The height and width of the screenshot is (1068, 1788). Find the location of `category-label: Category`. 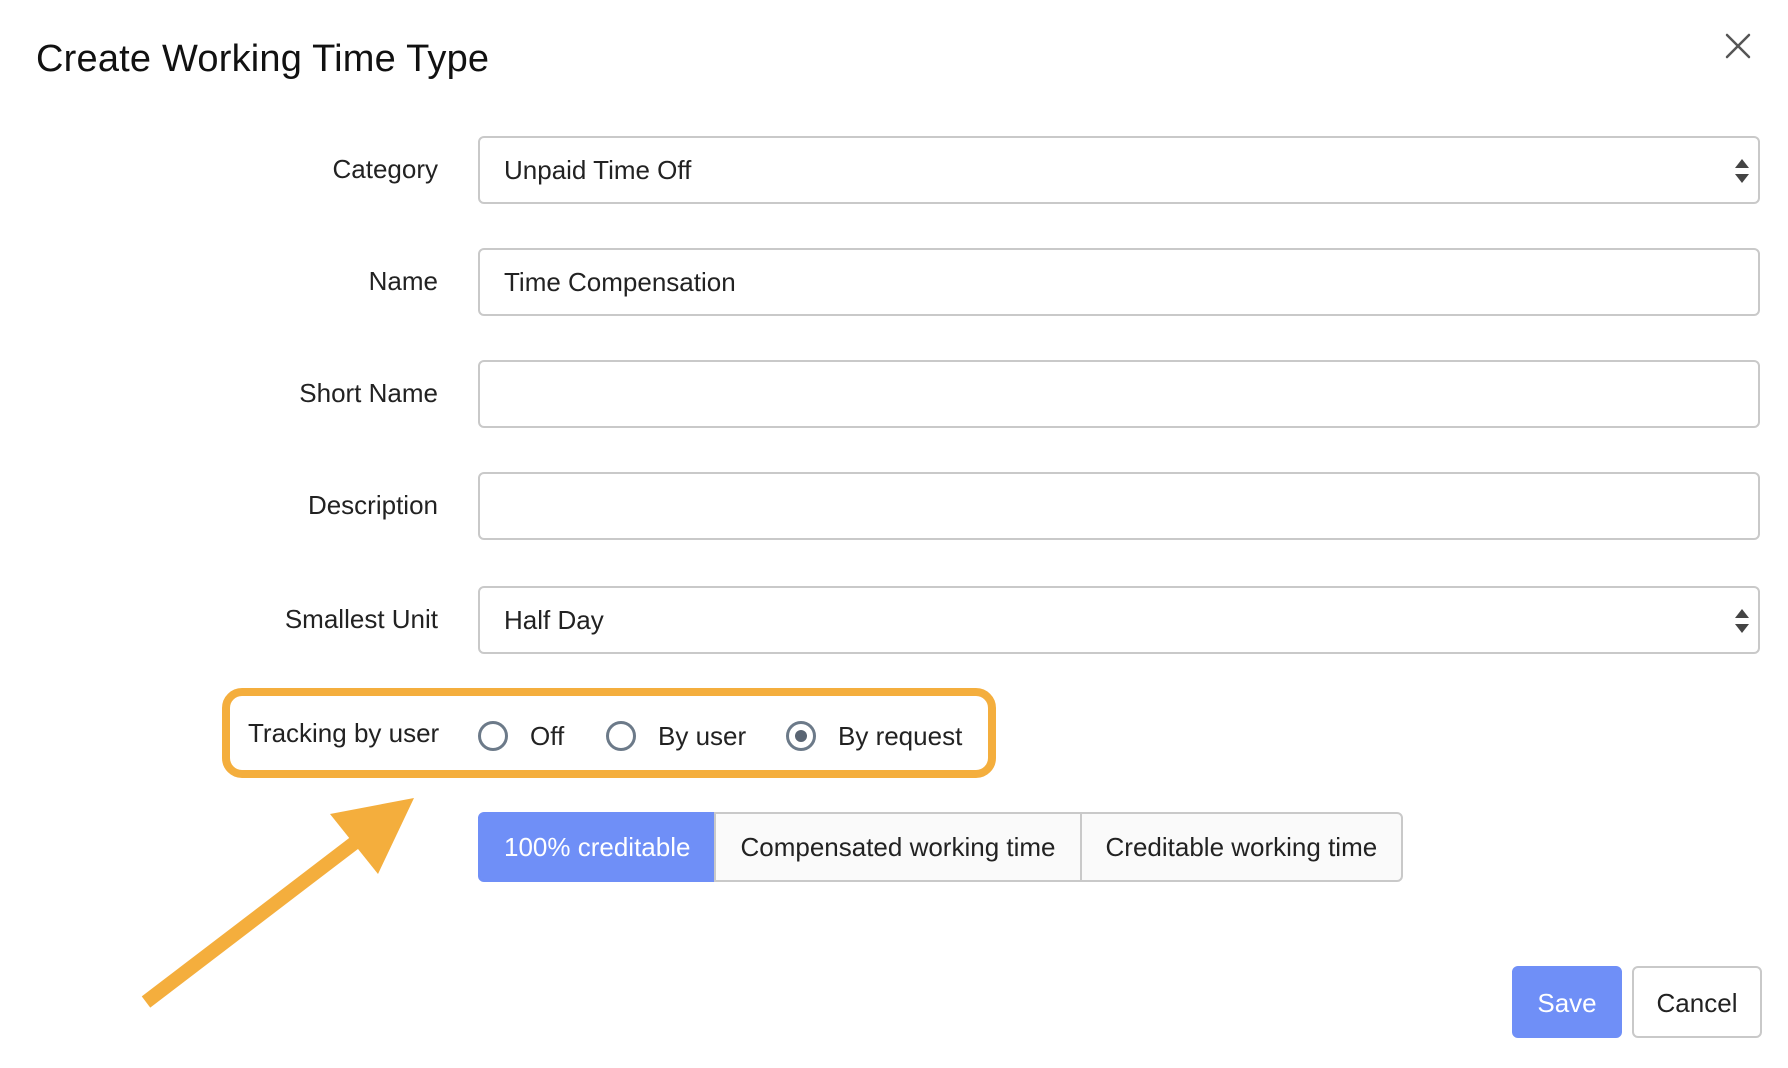

category-label: Category is located at coordinates (385, 169).